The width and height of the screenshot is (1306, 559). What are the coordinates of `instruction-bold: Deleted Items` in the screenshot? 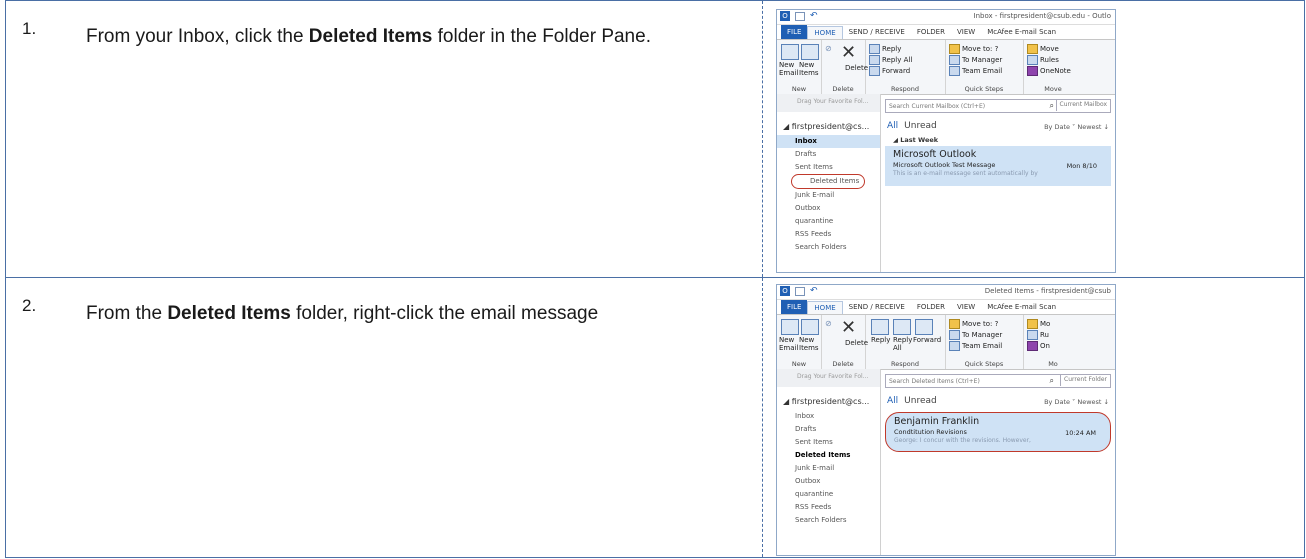 It's located at (370, 36).